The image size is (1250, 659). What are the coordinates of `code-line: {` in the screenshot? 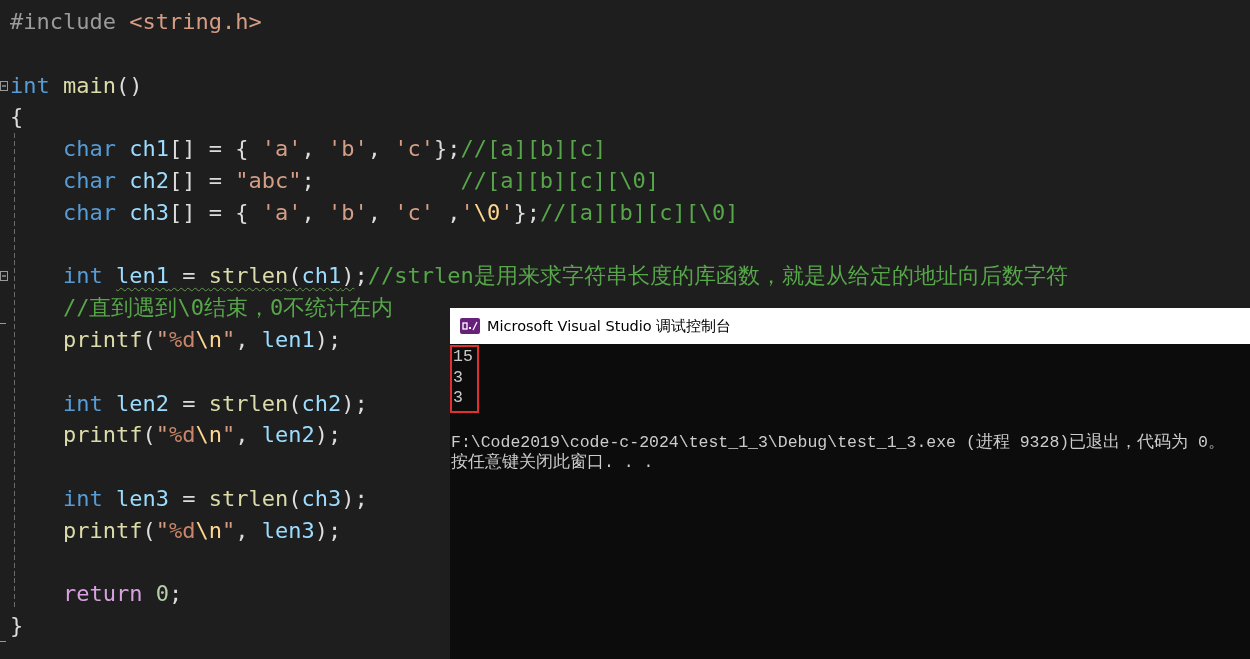 It's located at (17, 117).